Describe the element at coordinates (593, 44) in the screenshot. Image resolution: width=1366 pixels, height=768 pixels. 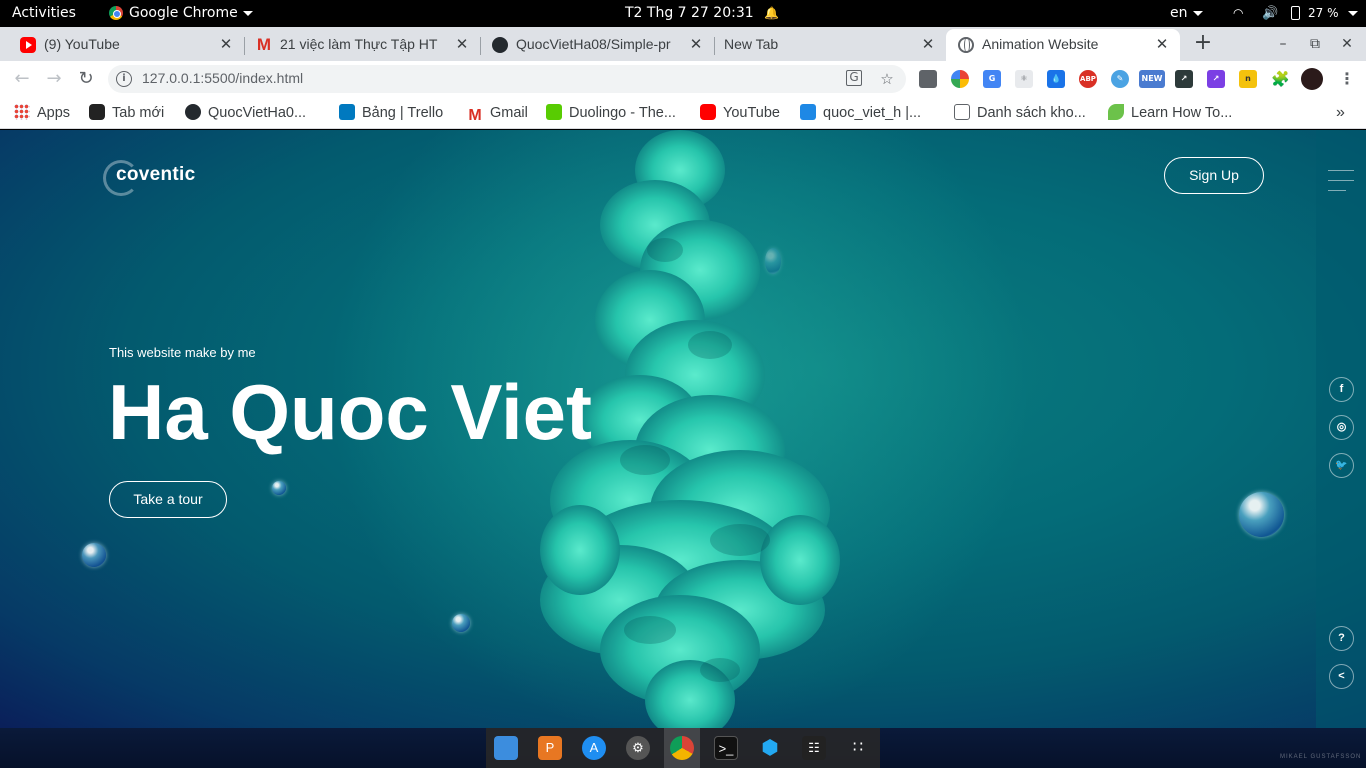
I see `tab-title: QuocVietHa08/Simple-pr` at that location.